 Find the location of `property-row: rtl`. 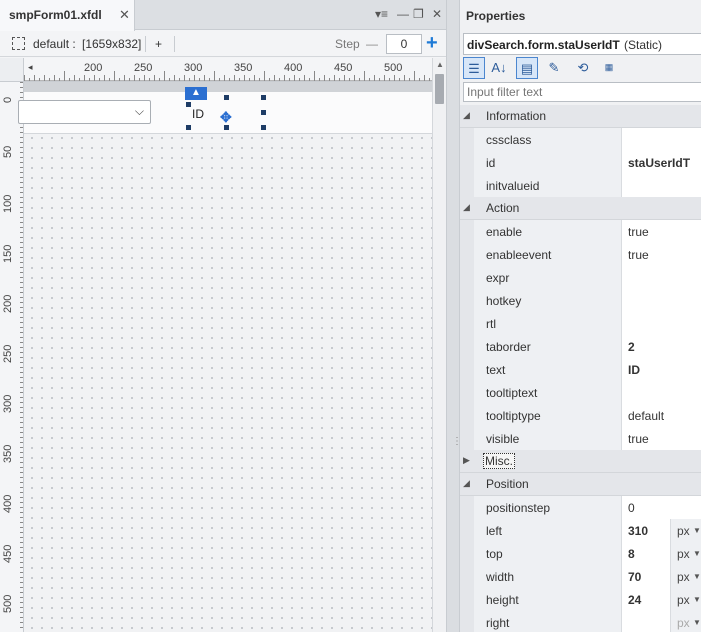

property-row: rtl is located at coordinates (580, 323).